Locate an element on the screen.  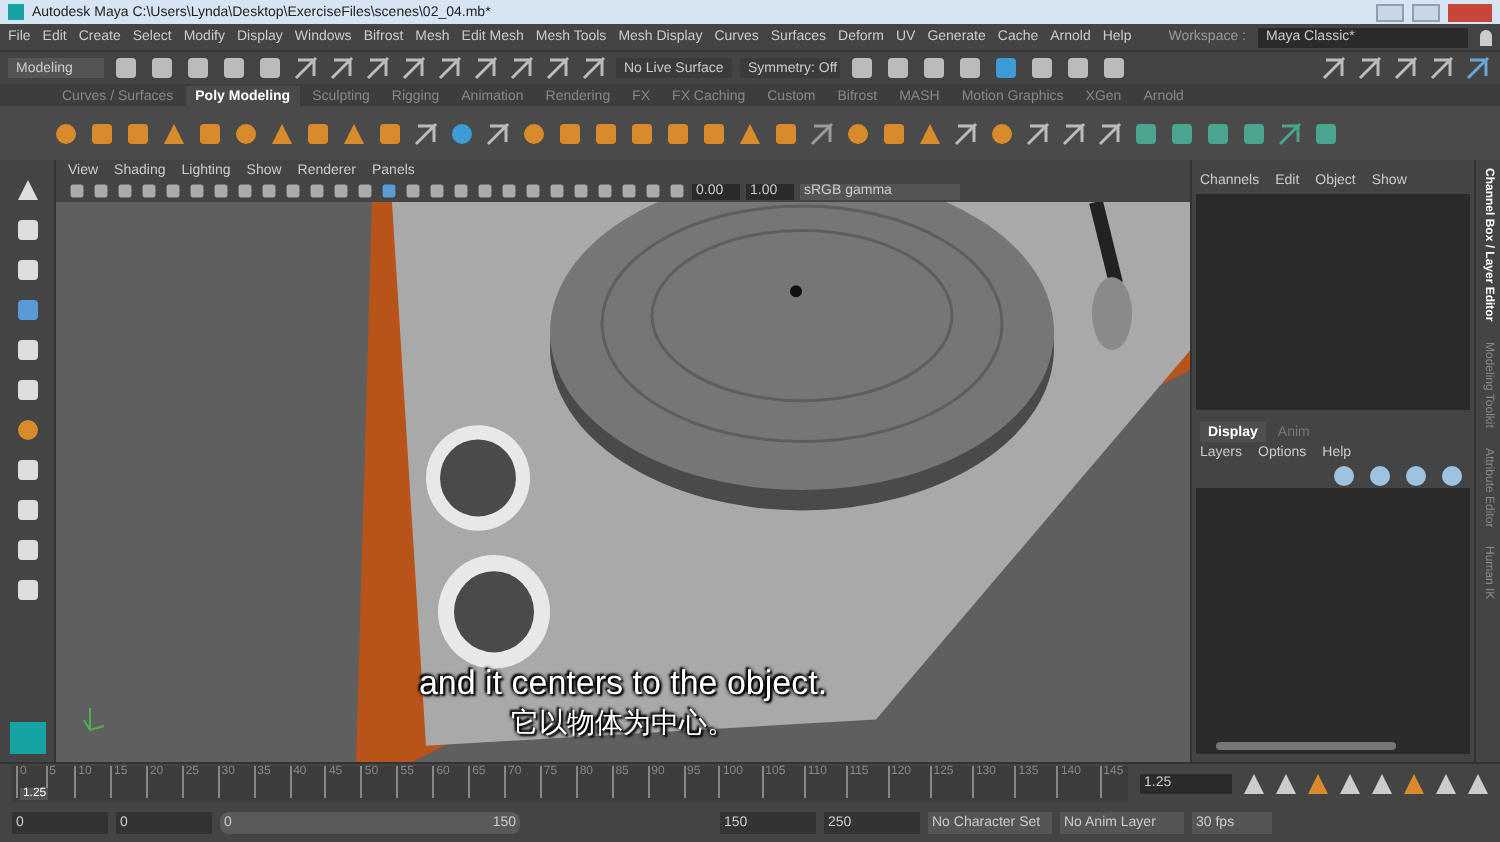
sphere-icon is located at coordinates (66, 133).